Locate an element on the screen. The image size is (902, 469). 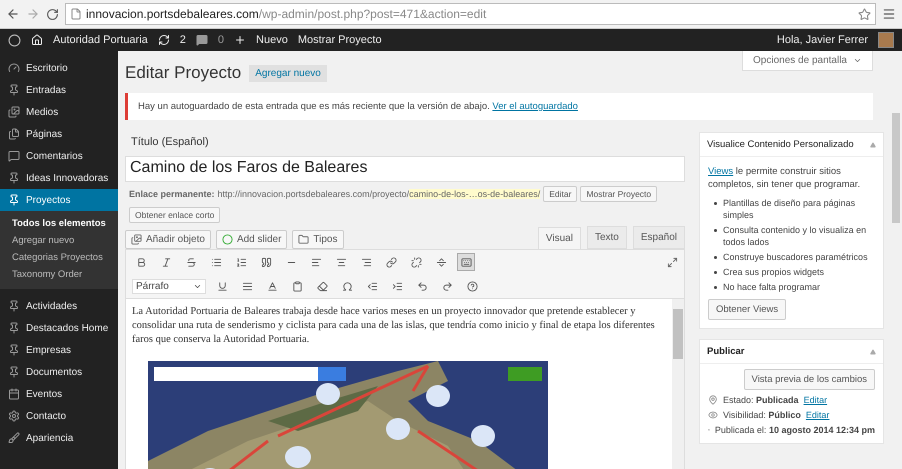
panel-title: Visualice Contenido Personalizado is located at coordinates (780, 144).